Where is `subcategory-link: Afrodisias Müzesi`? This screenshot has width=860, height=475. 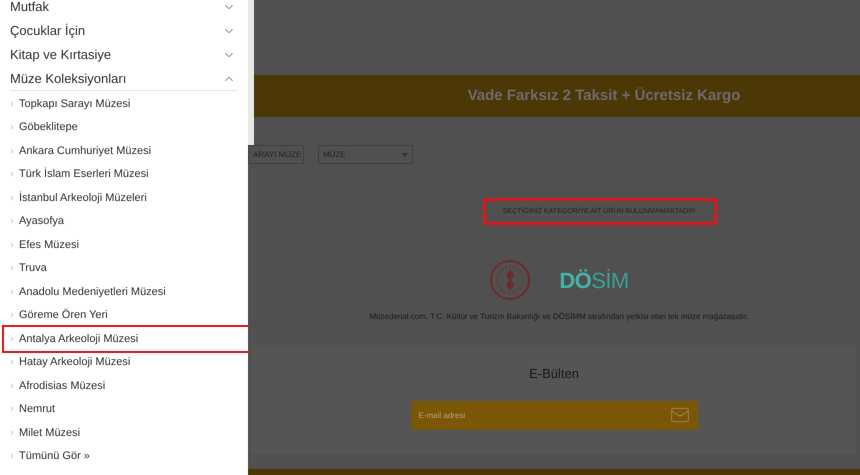
subcategory-link: Afrodisias Müzesi is located at coordinates (121, 386).